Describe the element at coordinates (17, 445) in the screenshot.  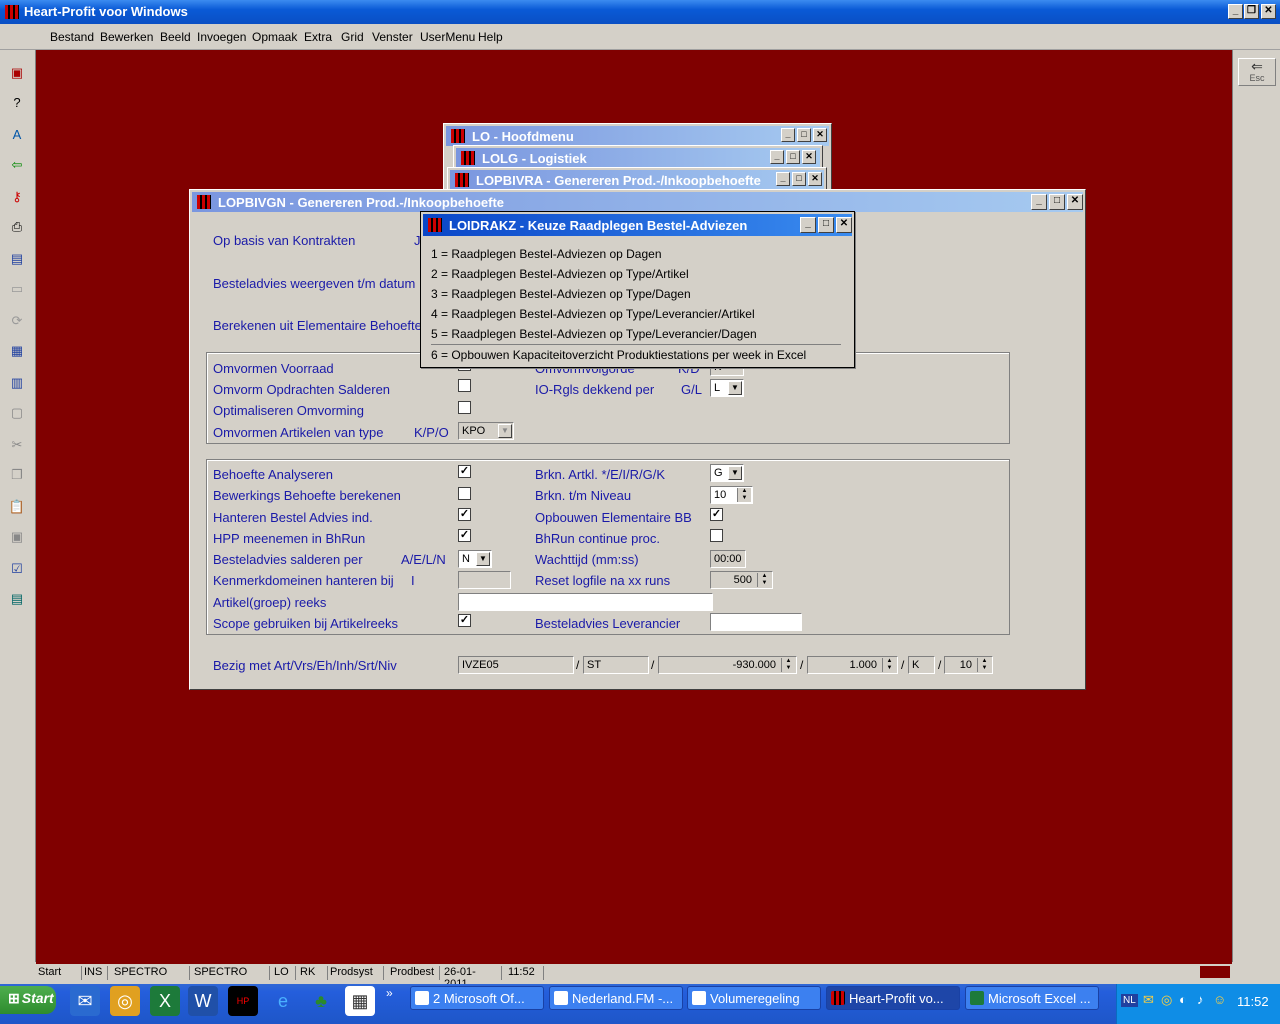
I see `cut-icon: ✂` at that location.